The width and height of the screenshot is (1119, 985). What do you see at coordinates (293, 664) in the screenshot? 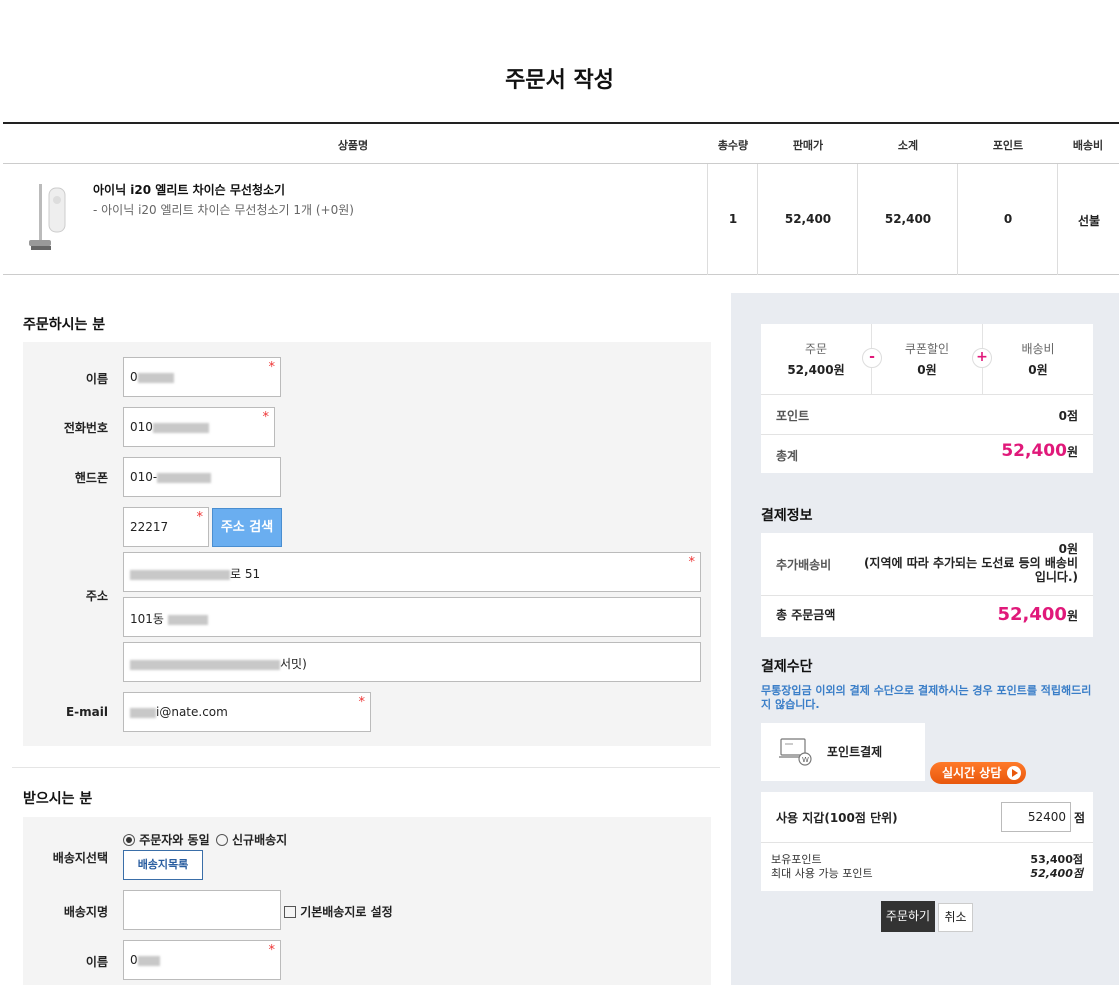
I see `address3-suffix: 서밋)` at bounding box center [293, 664].